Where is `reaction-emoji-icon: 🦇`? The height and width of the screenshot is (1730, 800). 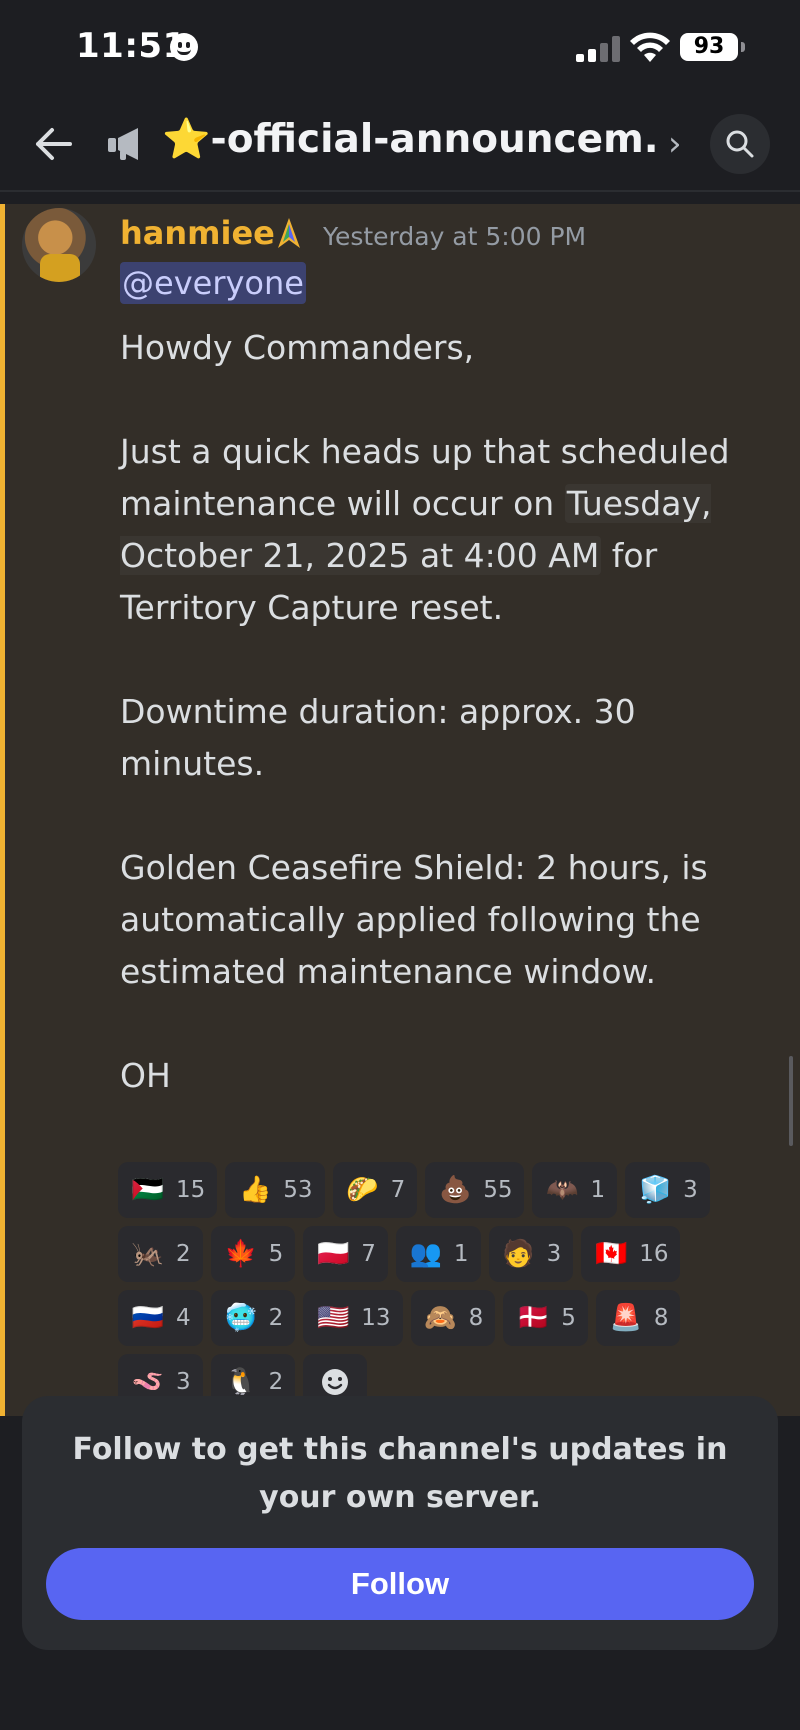
reaction-emoji-icon: 🦇 is located at coordinates (562, 1190).